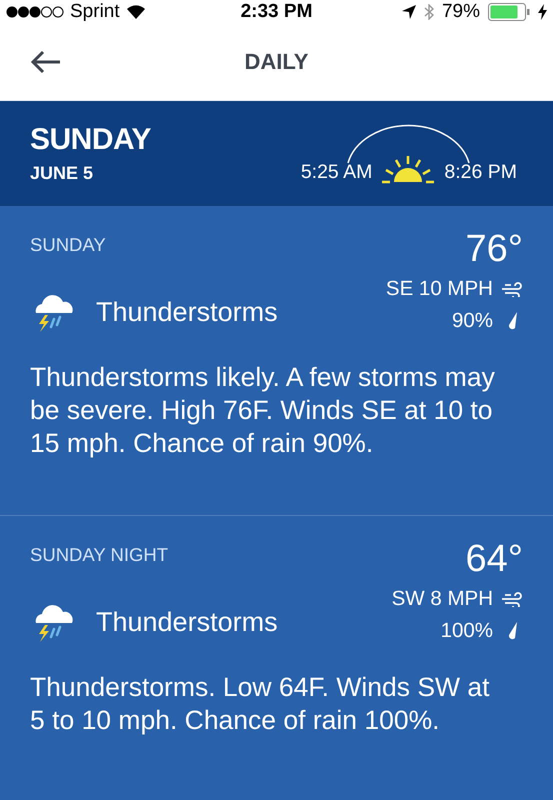 The image size is (553, 800). What do you see at coordinates (91, 140) in the screenshot?
I see `day-name: SUNDAY` at bounding box center [91, 140].